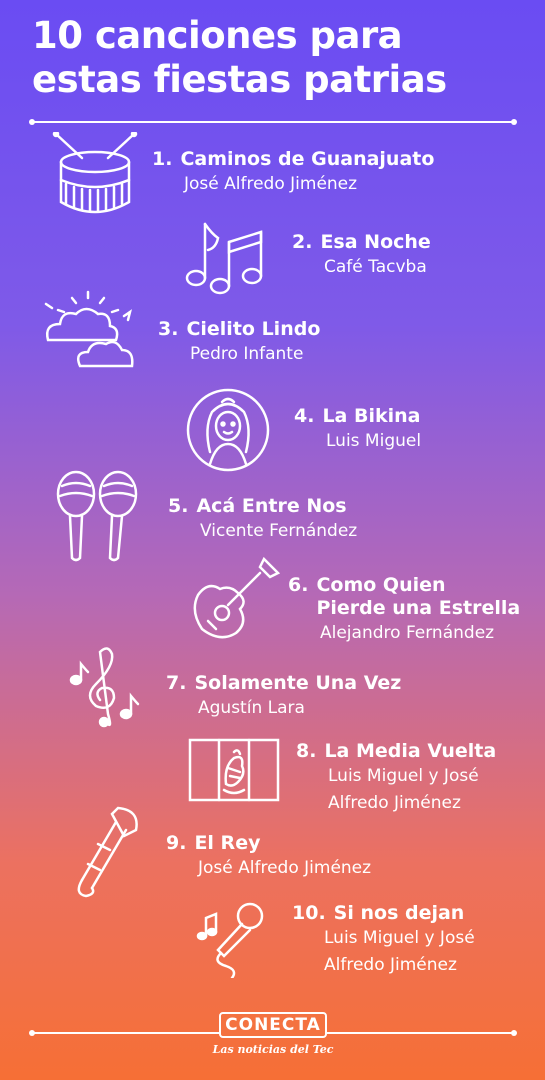  I want to click on song-title-text: El Rey, so click(227, 843).